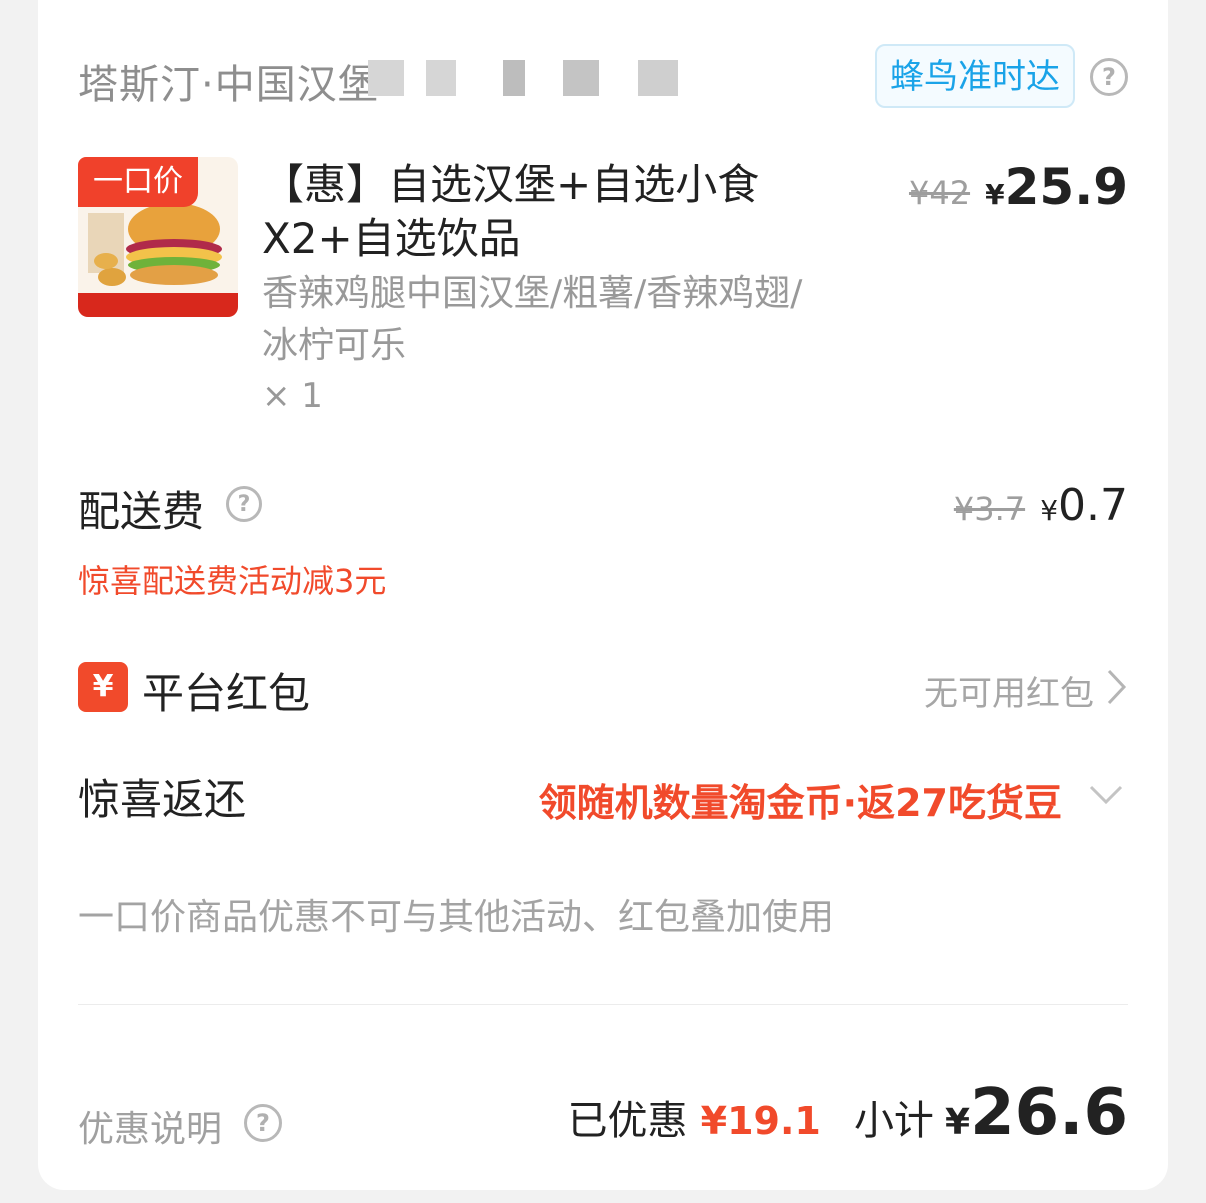 The height and width of the screenshot is (1203, 1206). I want to click on divider, so click(603, 1004).